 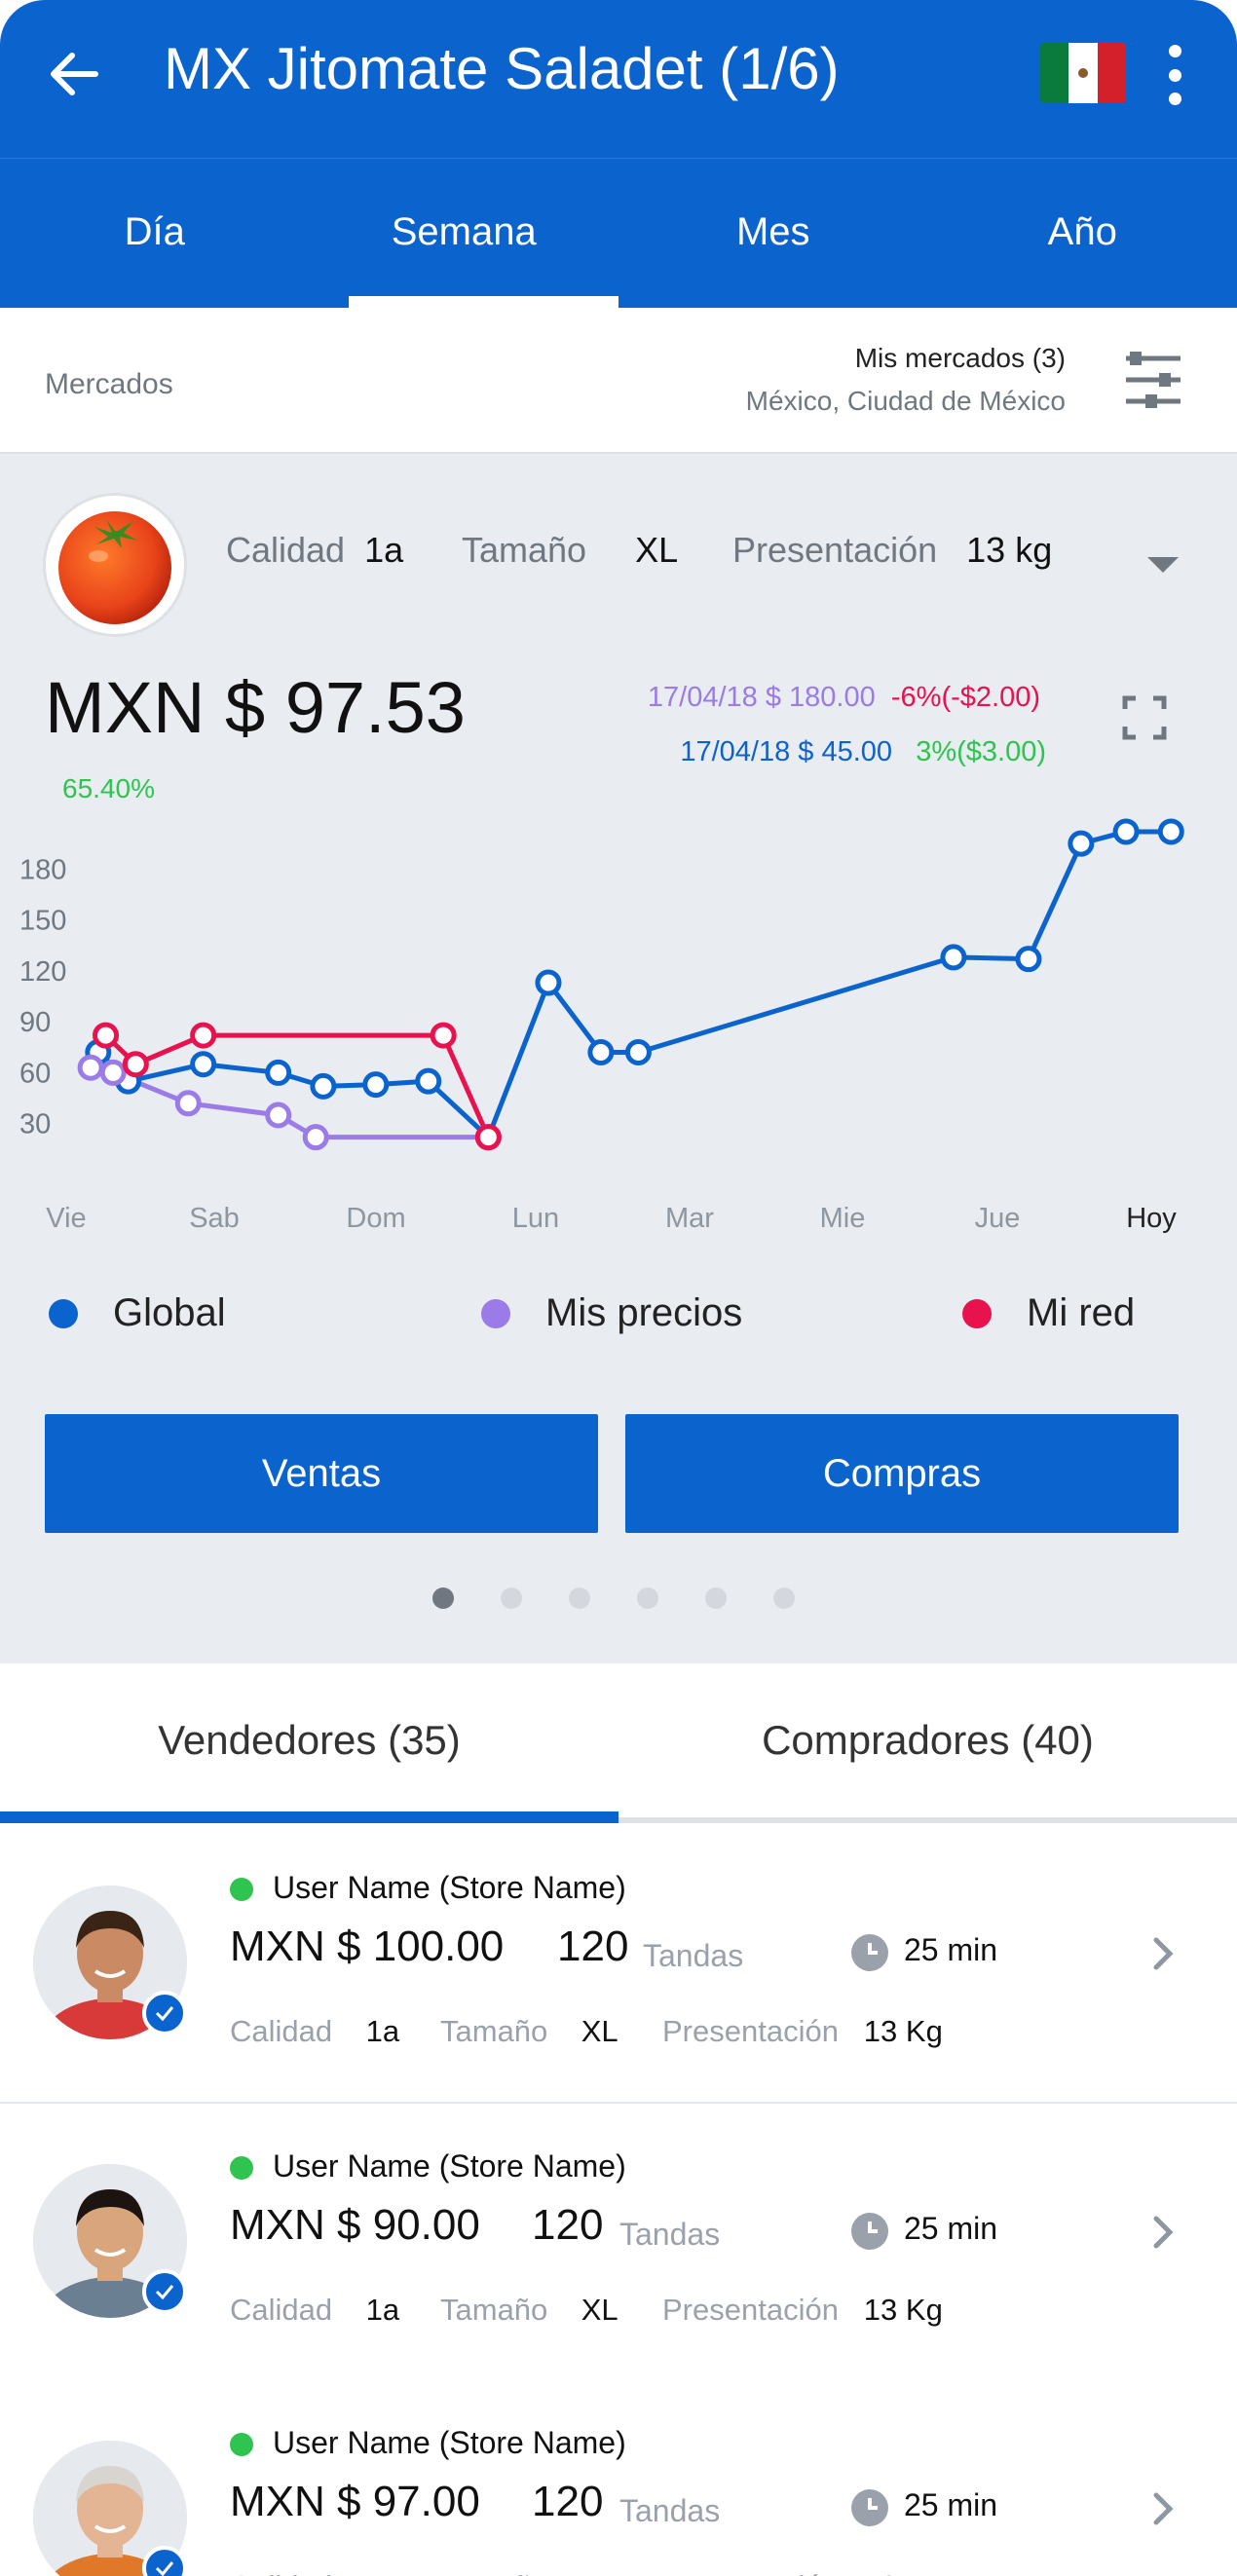 I want to click on seller-quantity: 120, so click(x=593, y=1946).